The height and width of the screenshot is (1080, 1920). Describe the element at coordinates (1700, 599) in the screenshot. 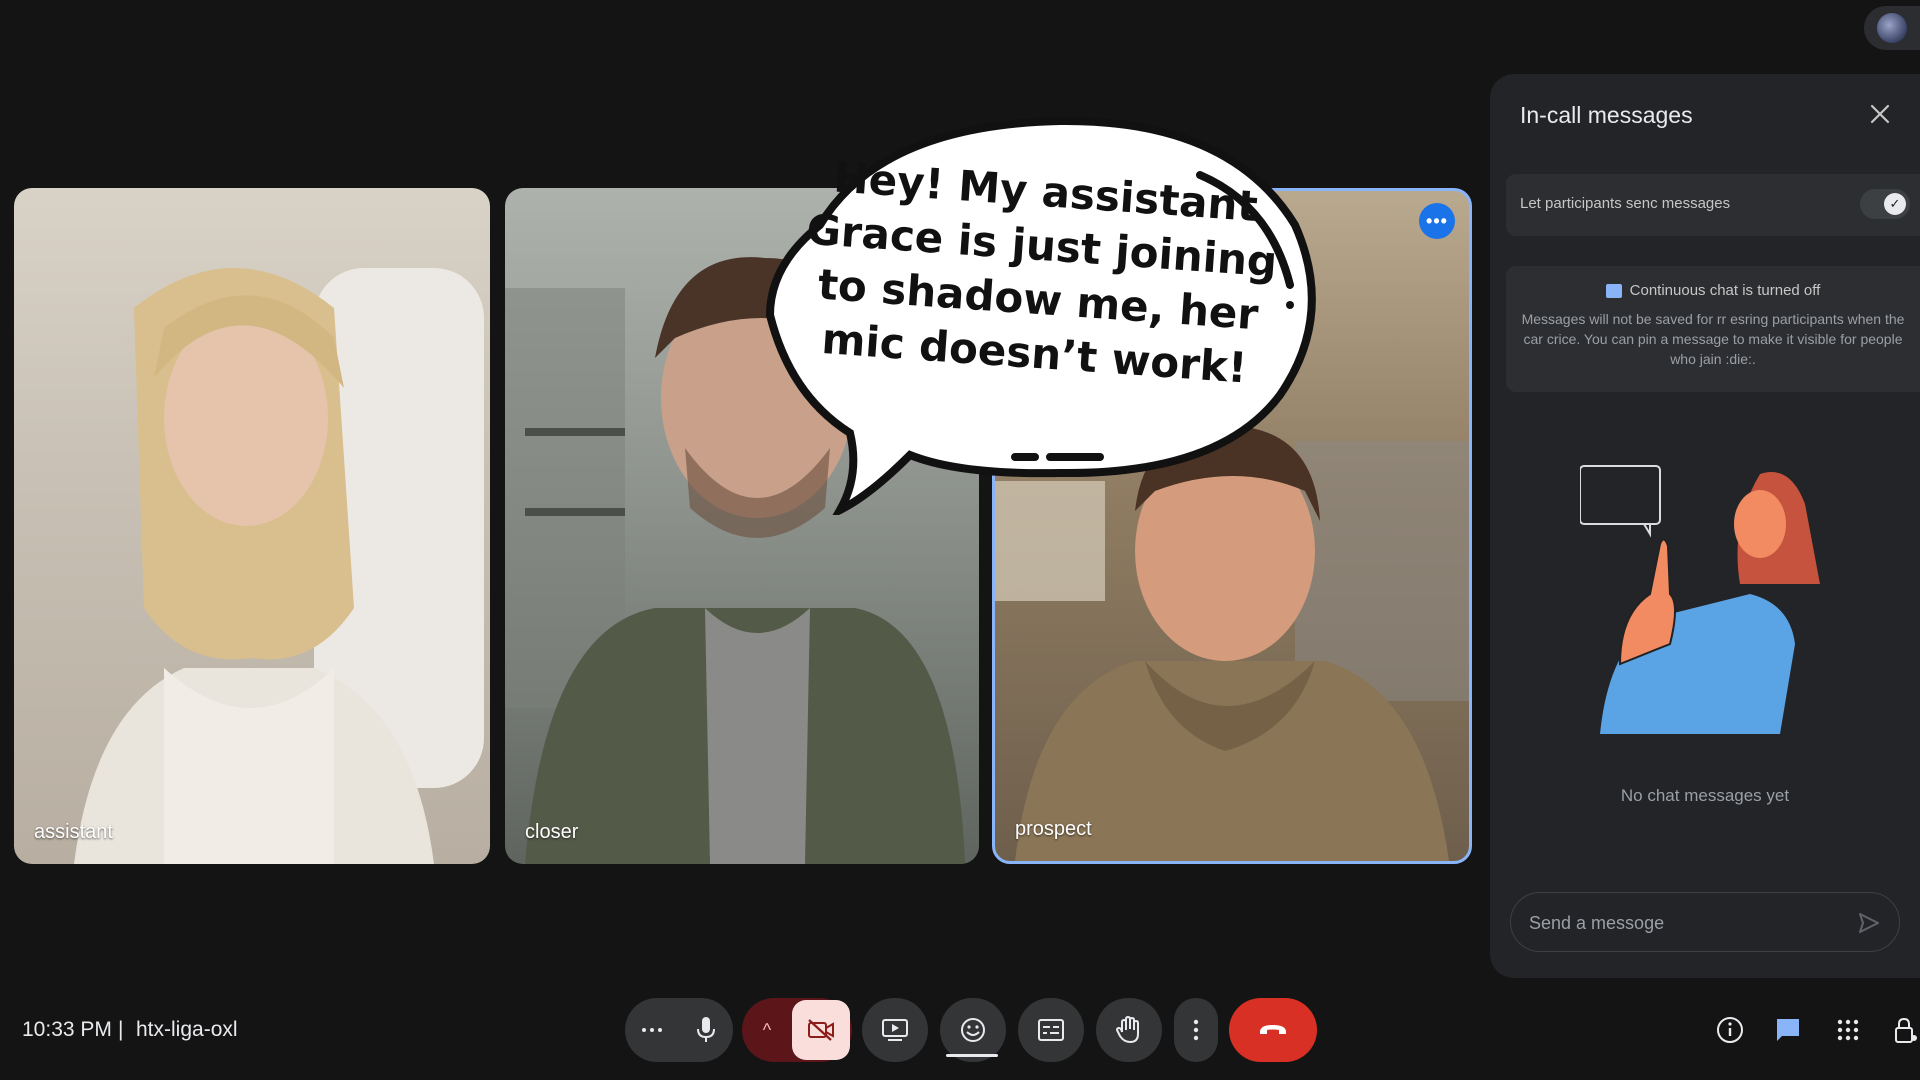

I see `empty-chat-illustration` at that location.